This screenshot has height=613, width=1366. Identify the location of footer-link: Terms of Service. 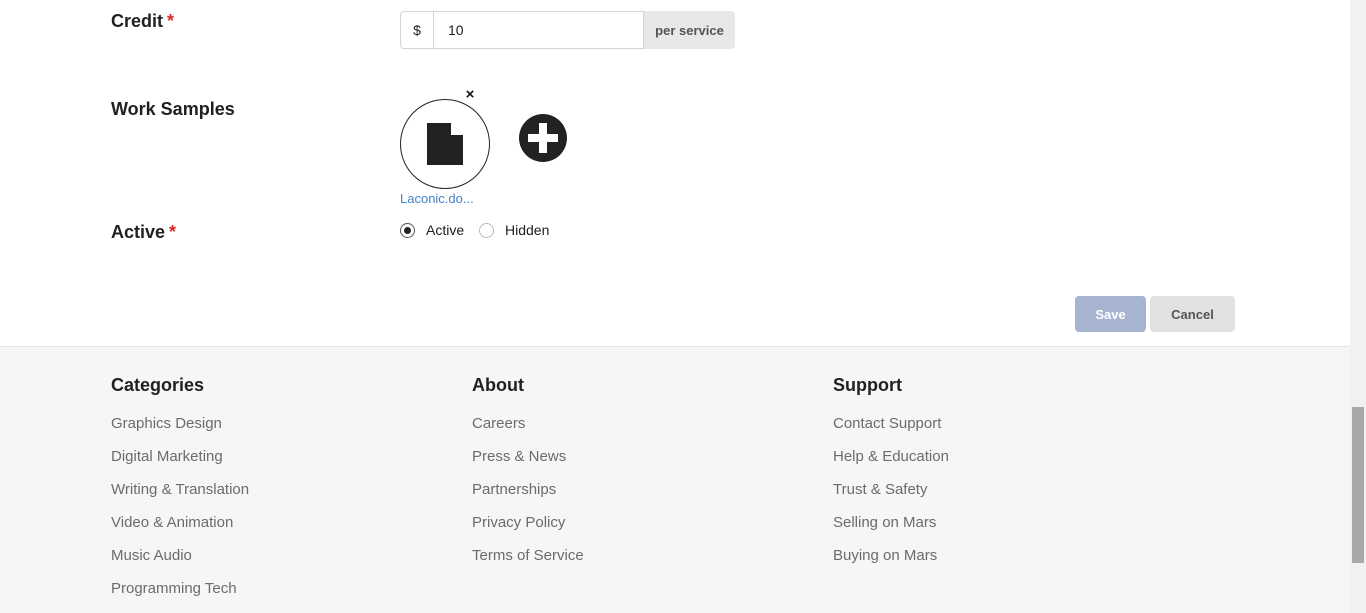
(528, 562).